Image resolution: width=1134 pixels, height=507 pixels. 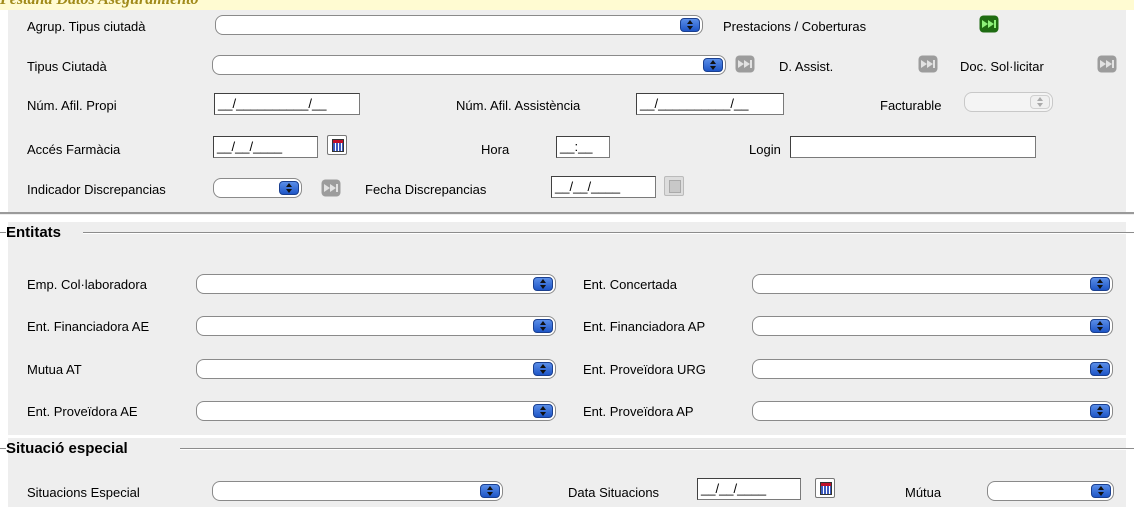 What do you see at coordinates (644, 326) in the screenshot?
I see `ent-financiadora-ap-label: Ent. Financiadora AP` at bounding box center [644, 326].